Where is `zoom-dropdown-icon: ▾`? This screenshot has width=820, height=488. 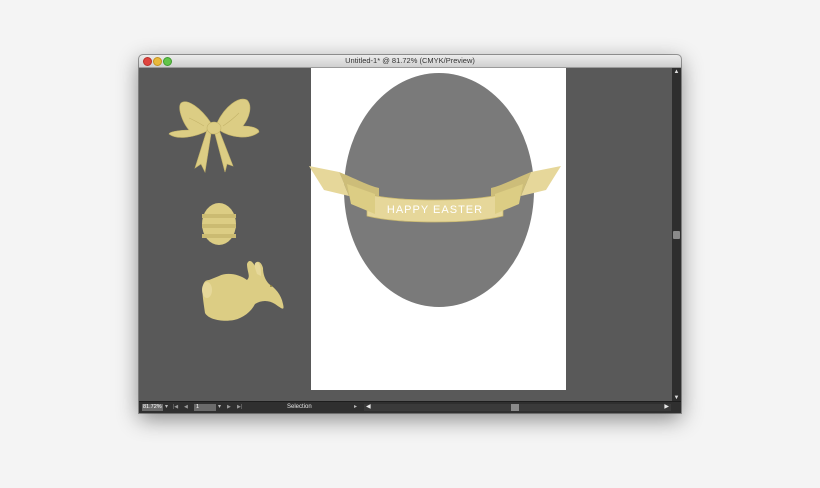 zoom-dropdown-icon: ▾ is located at coordinates (166, 407).